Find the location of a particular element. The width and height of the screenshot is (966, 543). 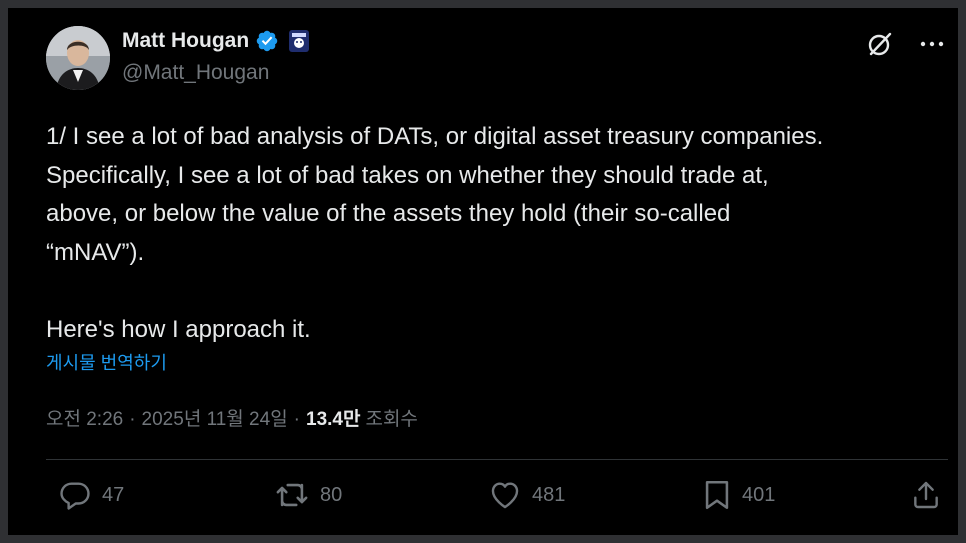

share-icon is located at coordinates (926, 495).